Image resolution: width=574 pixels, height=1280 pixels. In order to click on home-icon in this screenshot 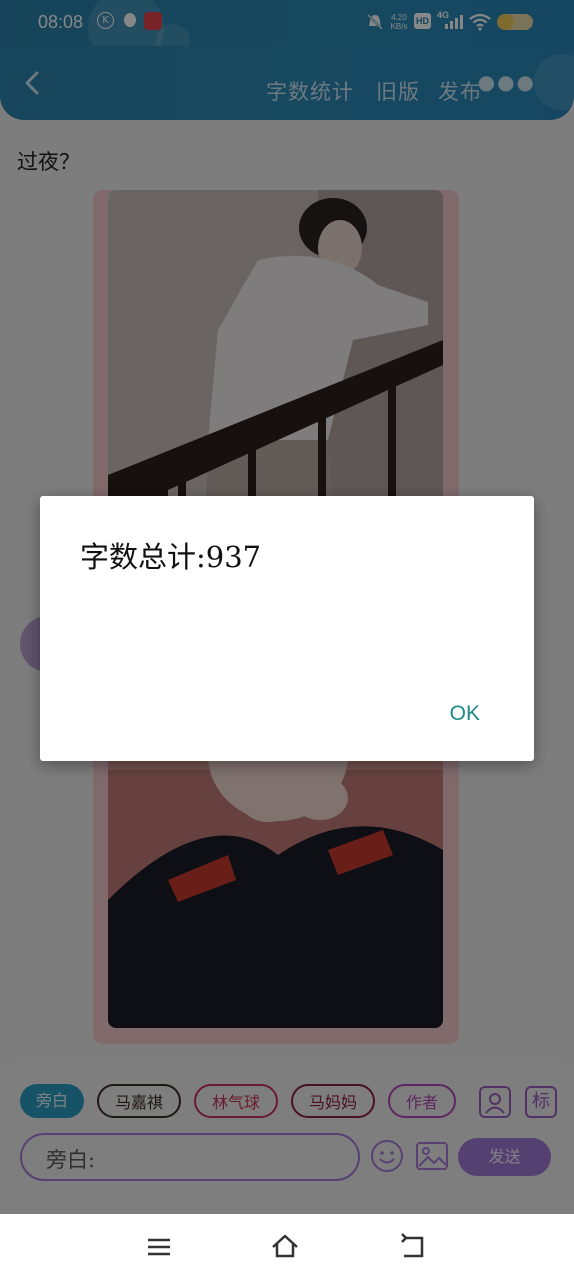, I will do `click(285, 1247)`.